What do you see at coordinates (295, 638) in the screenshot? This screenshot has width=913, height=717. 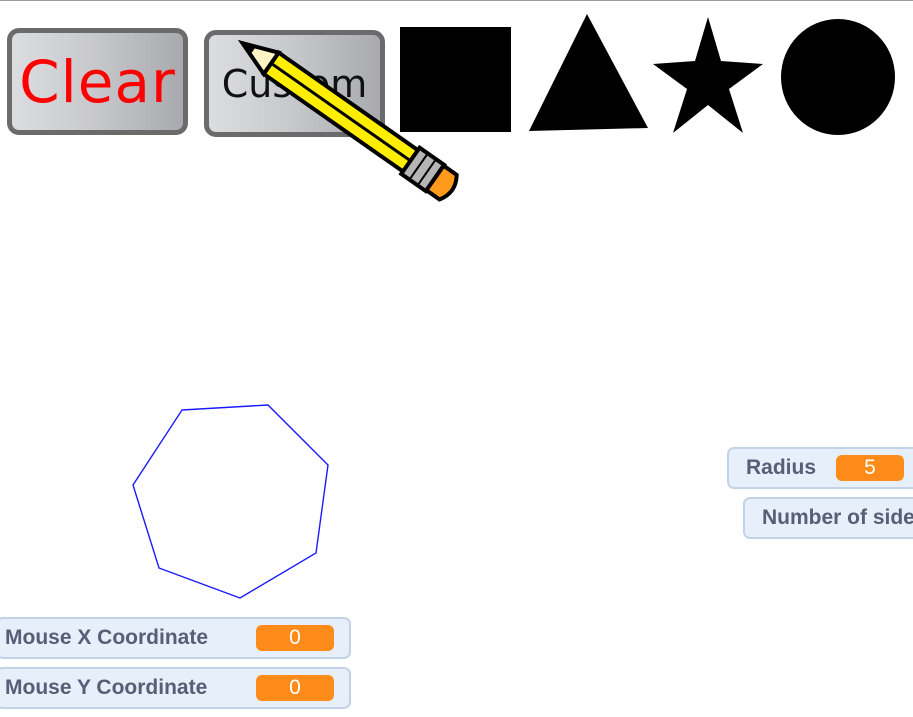 I see `mouse-x-value: 0` at bounding box center [295, 638].